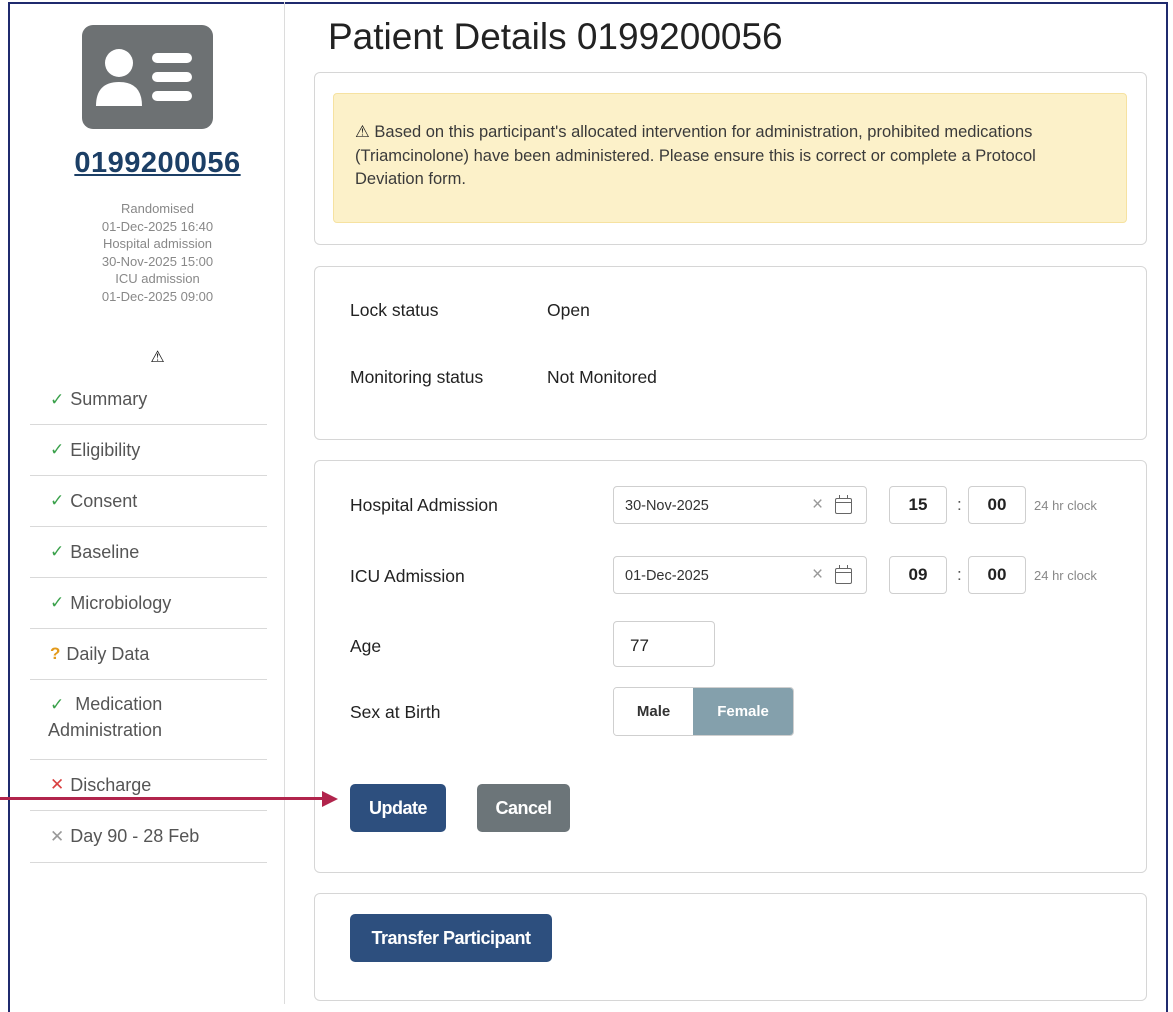 The image size is (1173, 1012). What do you see at coordinates (55, 653) in the screenshot?
I see `question-icon: ?` at bounding box center [55, 653].